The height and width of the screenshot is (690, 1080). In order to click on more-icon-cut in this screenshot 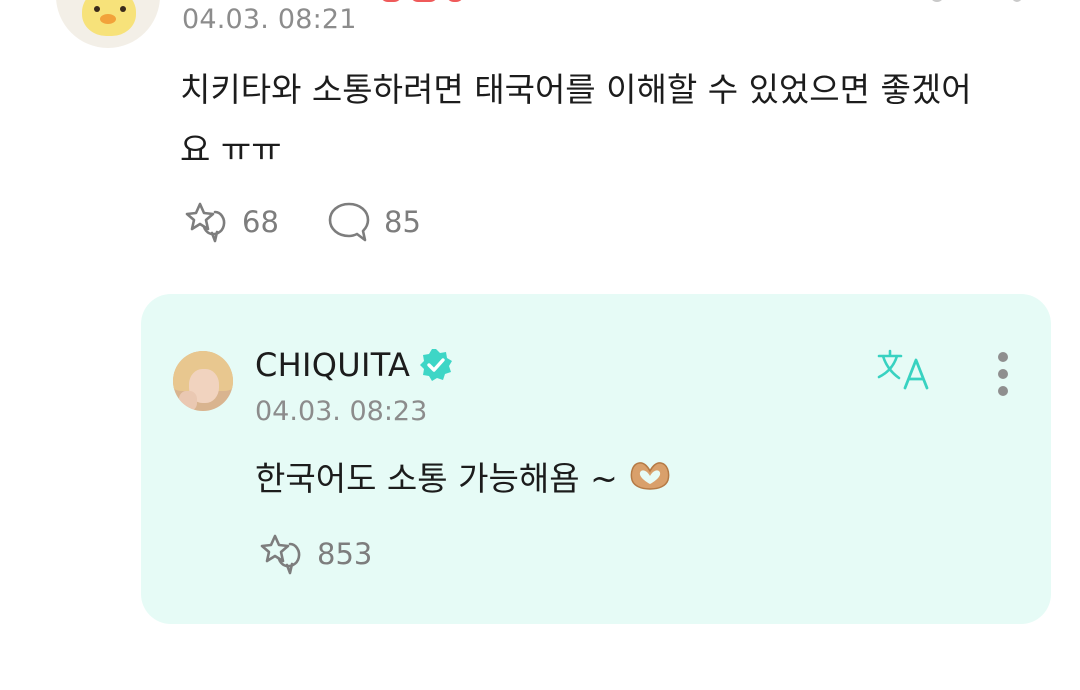, I will do `click(1017, 1)`.